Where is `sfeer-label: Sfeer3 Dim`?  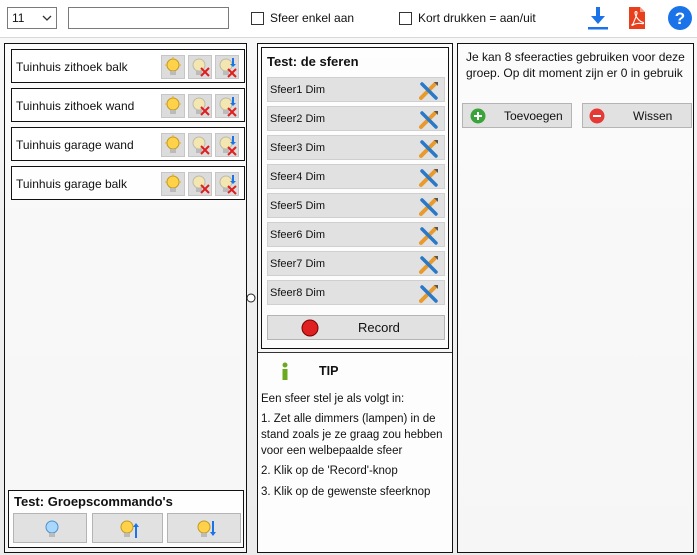
sfeer-label: Sfeer3 Dim is located at coordinates (298, 148).